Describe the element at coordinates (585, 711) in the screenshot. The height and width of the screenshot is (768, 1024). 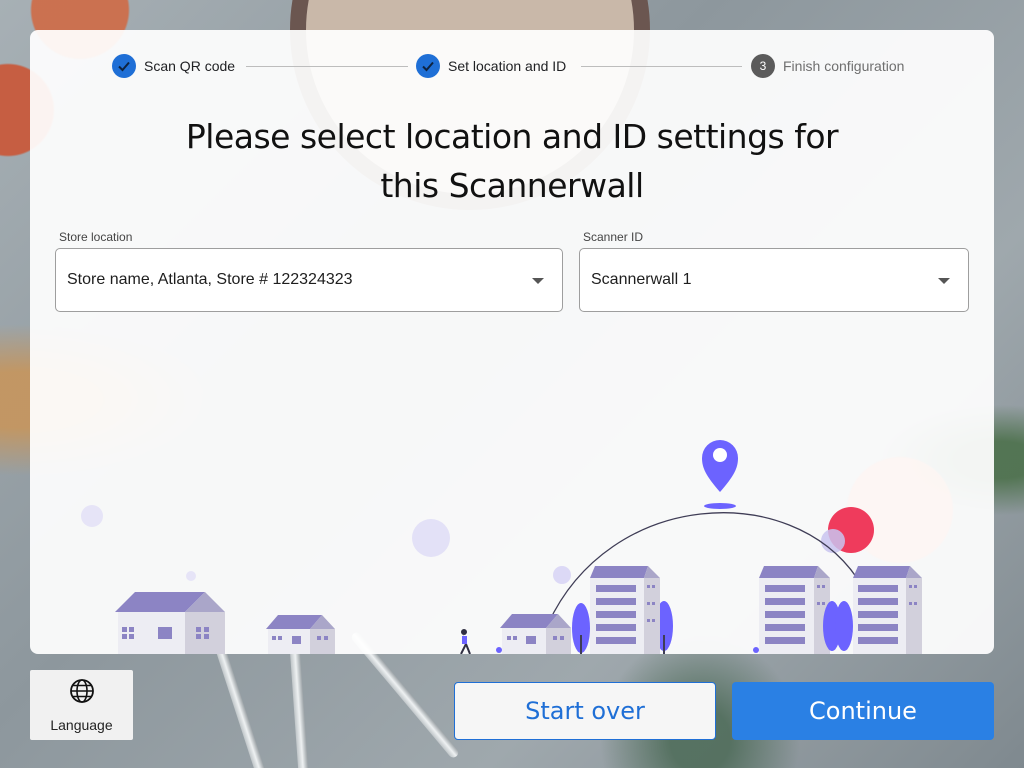
I see `start-over-button: Start over` at that location.